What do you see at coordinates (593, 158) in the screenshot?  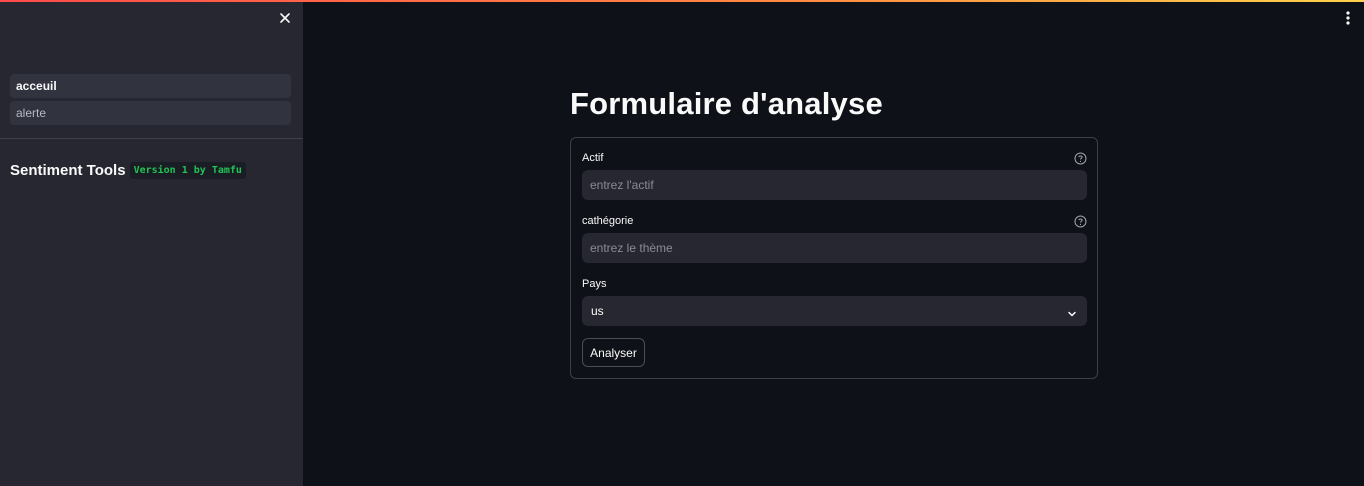 I see `actif-label: Actif` at bounding box center [593, 158].